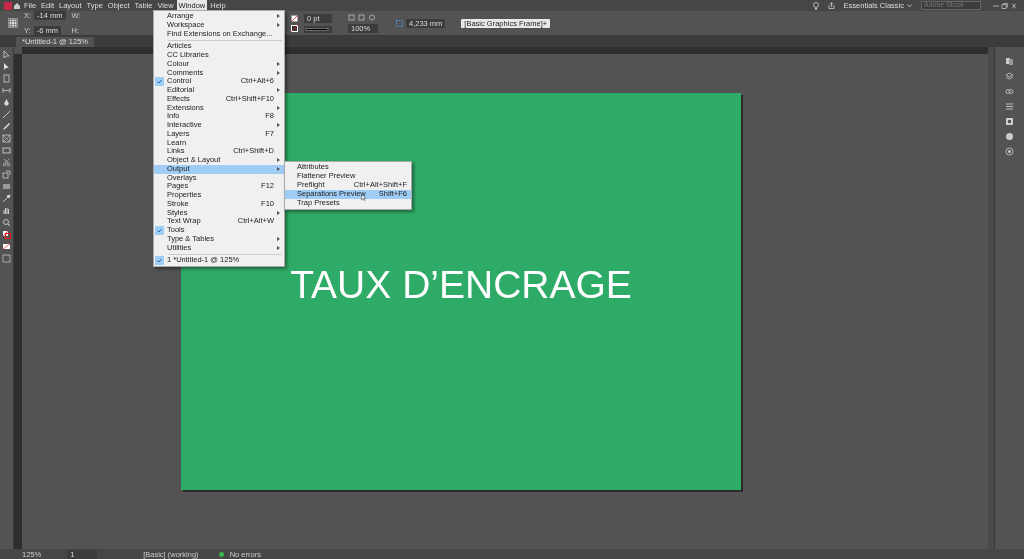  What do you see at coordinates (461, 285) in the screenshot?
I see `page-text: TAUX D’ENCRAGE` at bounding box center [461, 285].